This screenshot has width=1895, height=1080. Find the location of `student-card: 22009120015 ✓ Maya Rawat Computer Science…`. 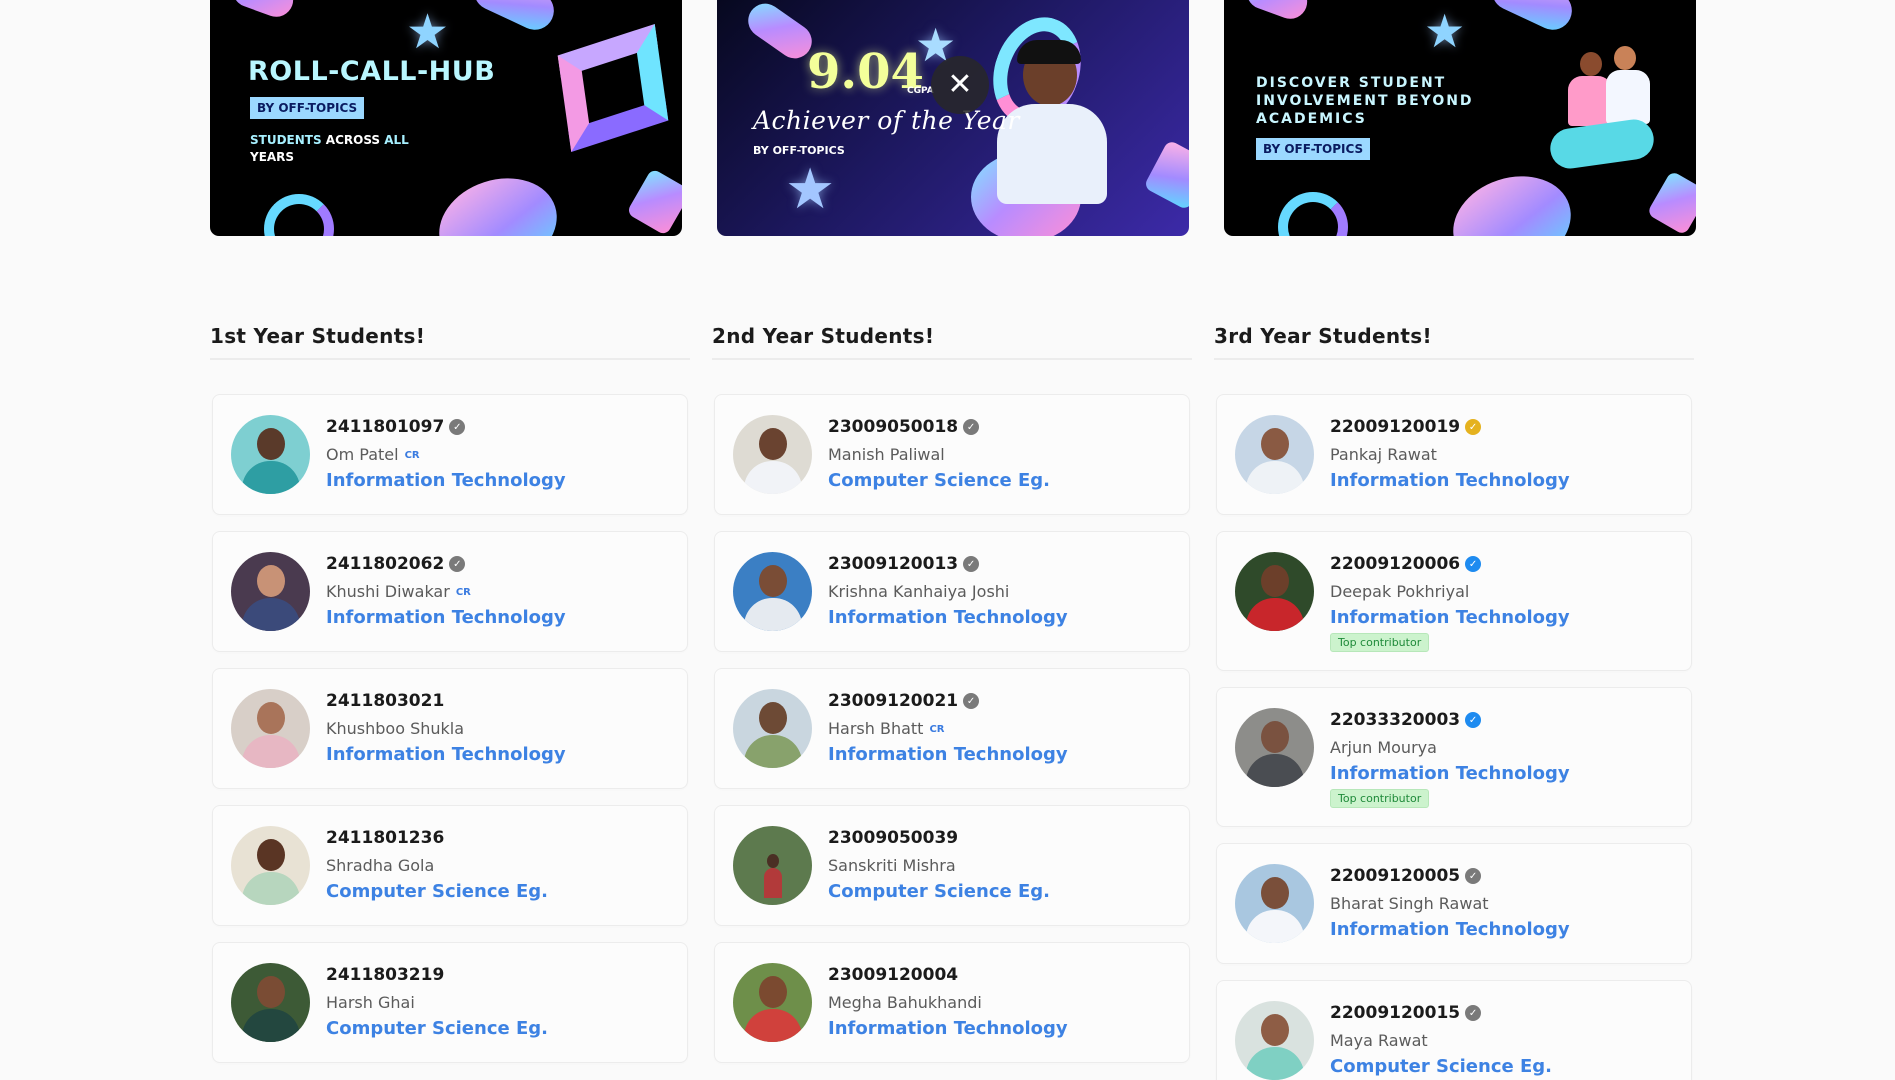

student-card: 22009120015 ✓ Maya Rawat Computer Science… is located at coordinates (1454, 1030).